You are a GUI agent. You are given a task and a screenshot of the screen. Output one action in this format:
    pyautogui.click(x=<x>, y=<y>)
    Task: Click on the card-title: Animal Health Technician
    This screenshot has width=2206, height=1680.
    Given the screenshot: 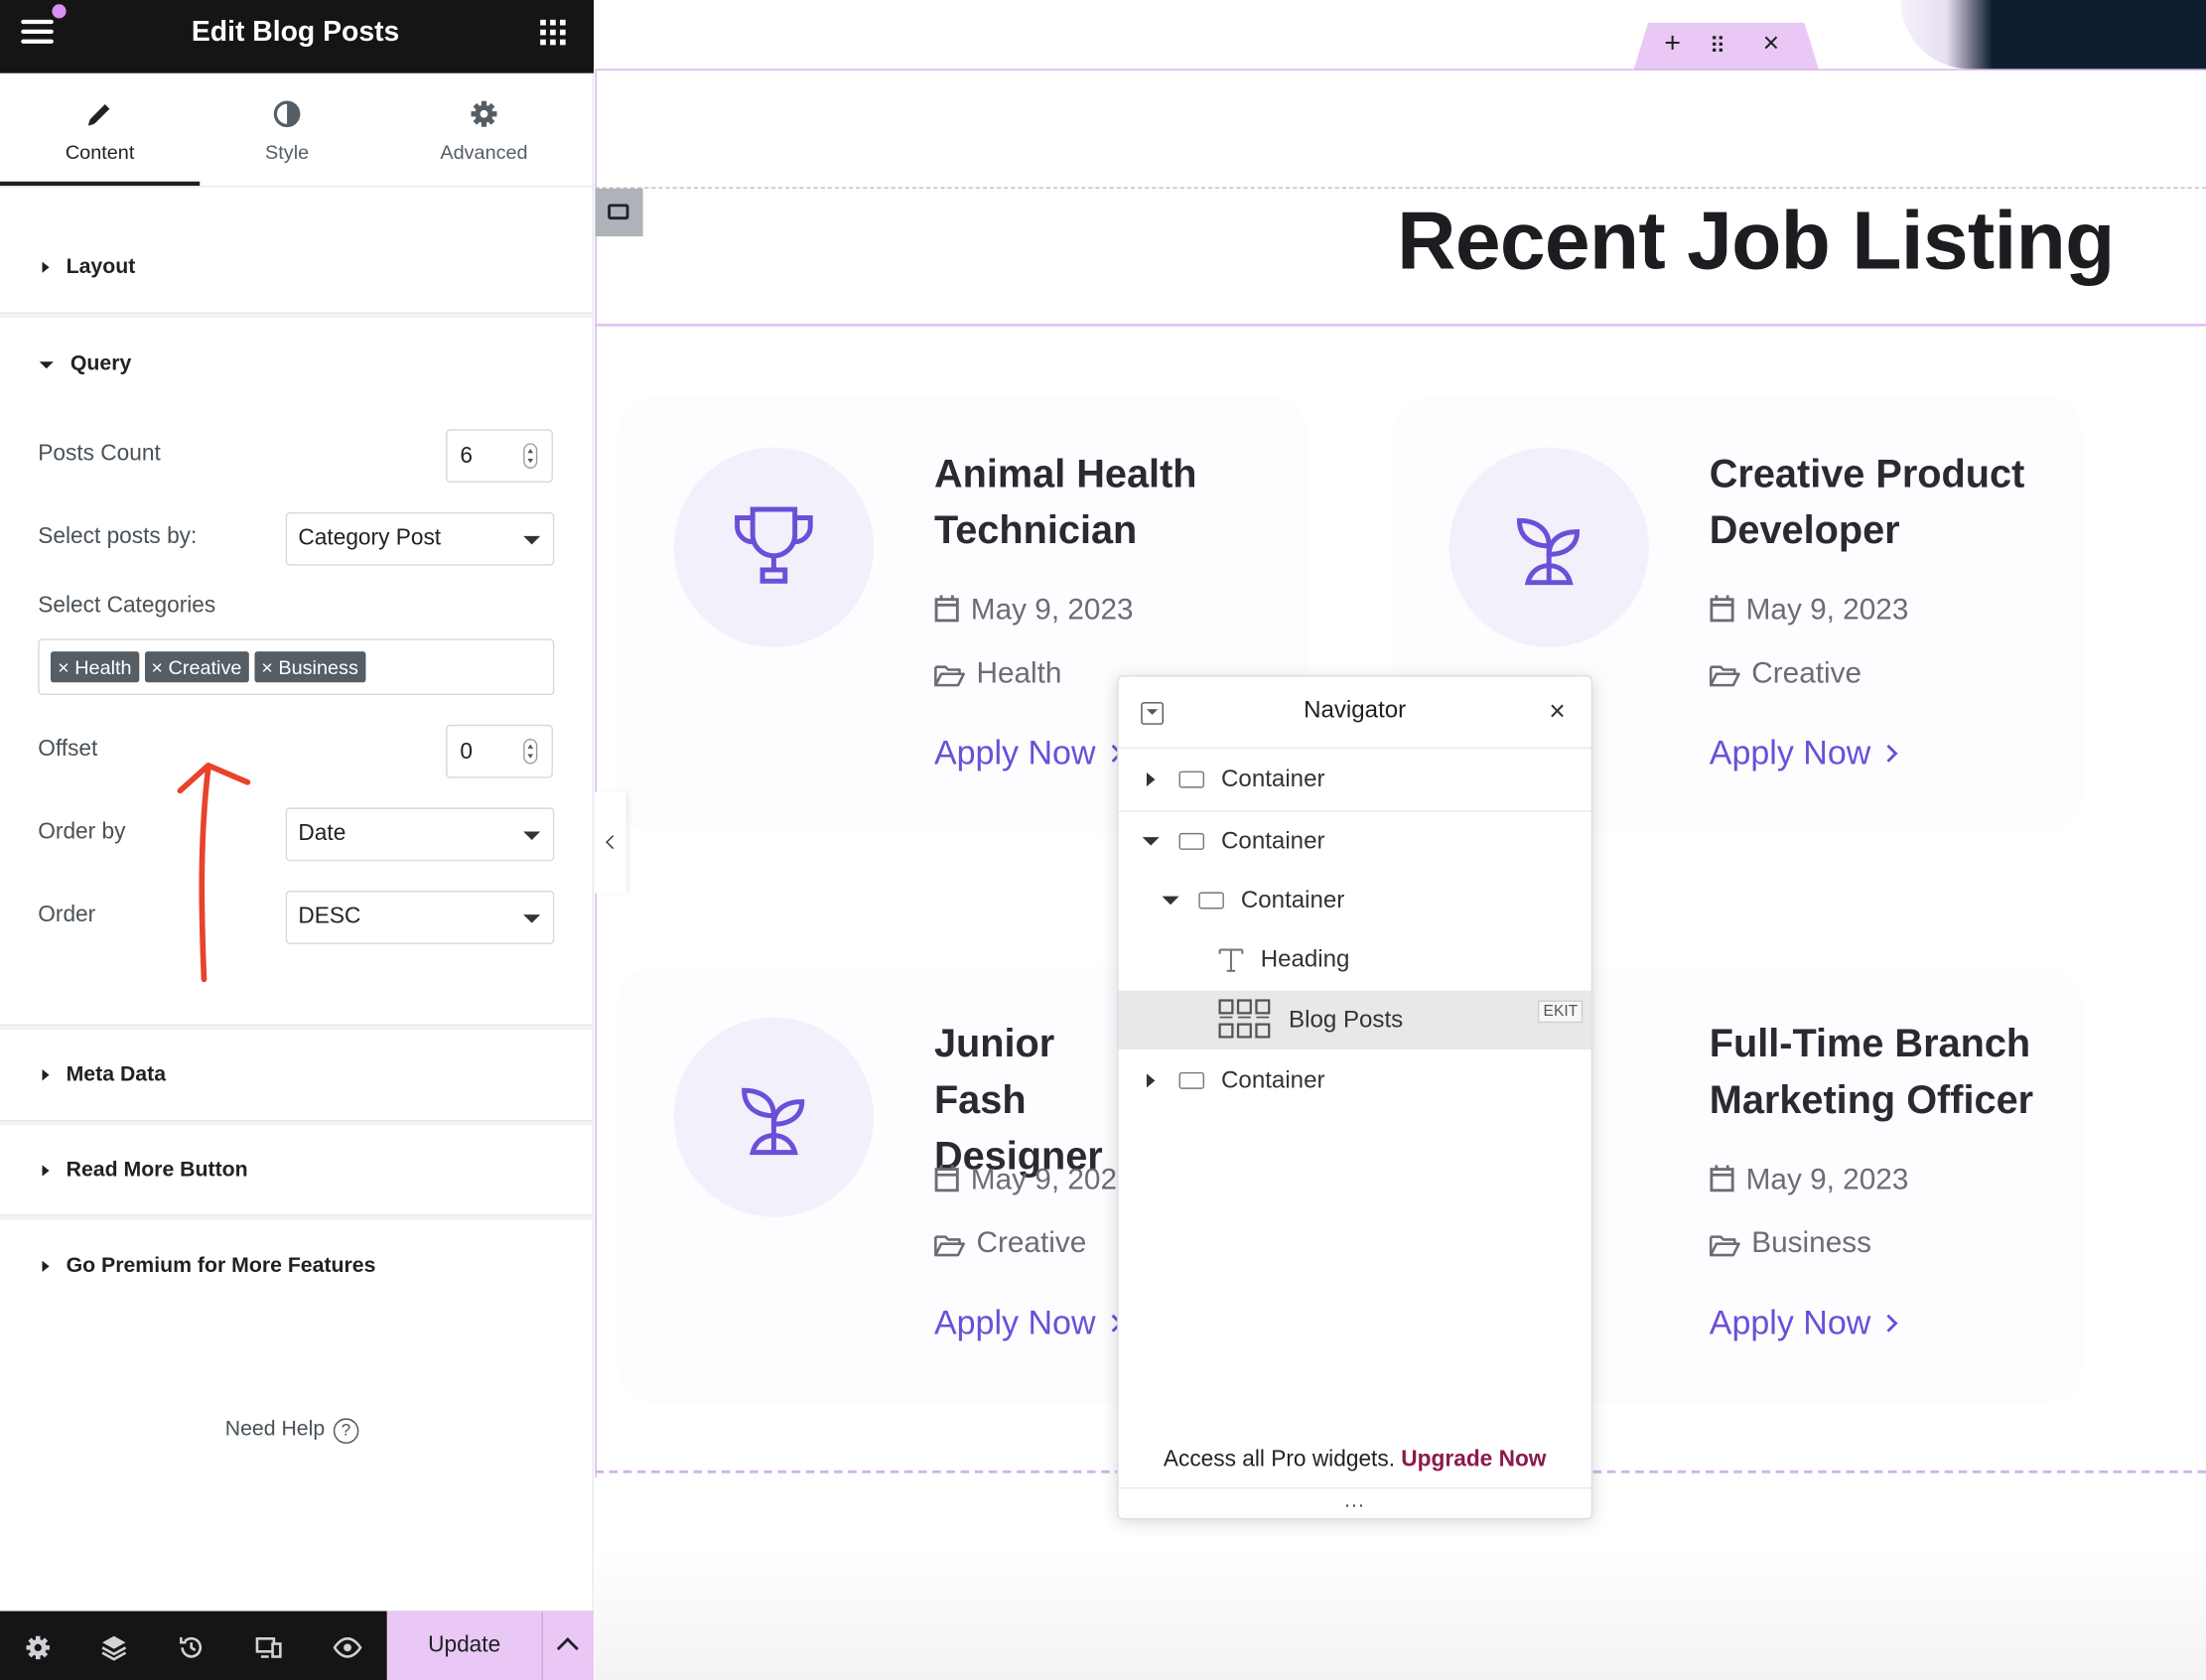 What is the action you would take?
    pyautogui.click(x=1117, y=502)
    